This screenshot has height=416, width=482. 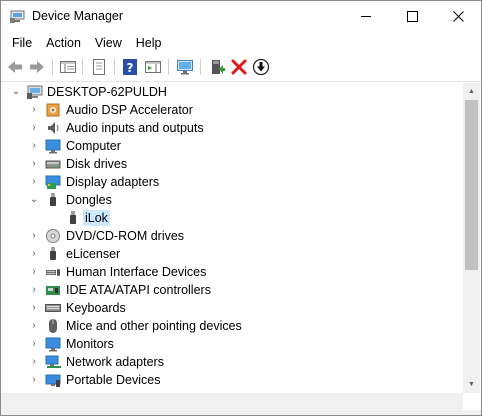 What do you see at coordinates (22, 43) in the screenshot?
I see `menu-file: File` at bounding box center [22, 43].